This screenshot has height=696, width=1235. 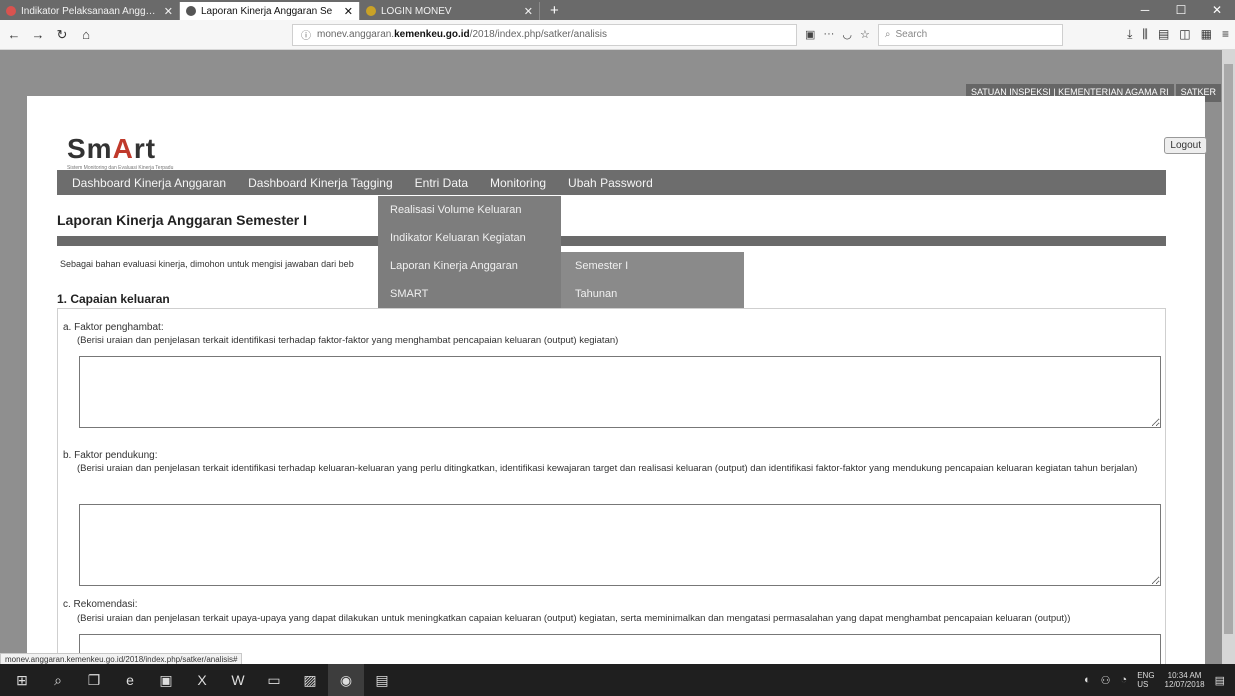 I want to click on laporan-submenu: Semester I Tahunan, so click(x=652, y=280).